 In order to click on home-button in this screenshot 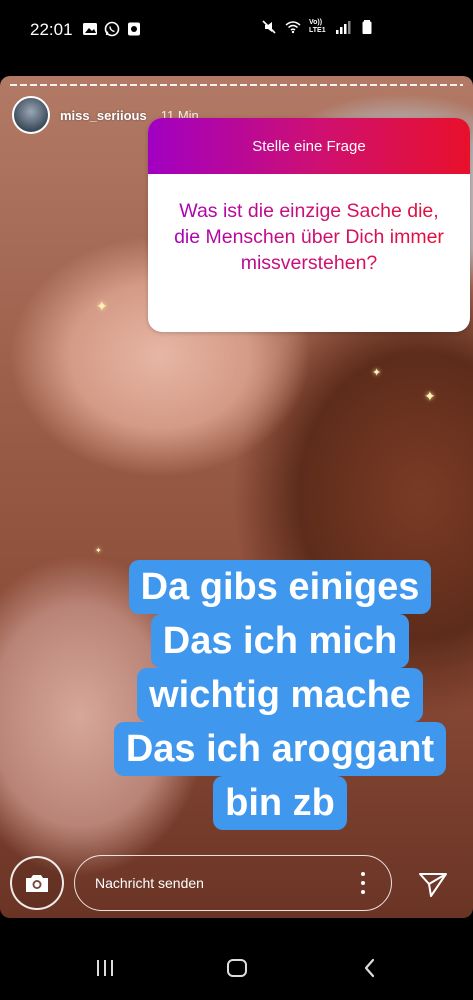, I will do `click(237, 968)`.